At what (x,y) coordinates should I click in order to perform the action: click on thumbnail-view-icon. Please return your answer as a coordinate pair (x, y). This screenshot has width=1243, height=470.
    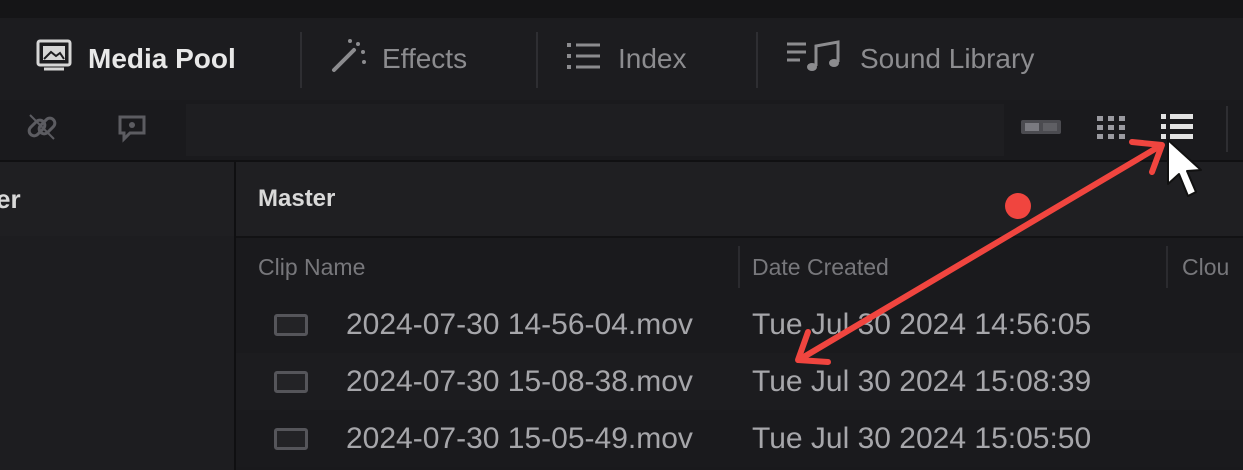
    Looking at the image, I should click on (1041, 129).